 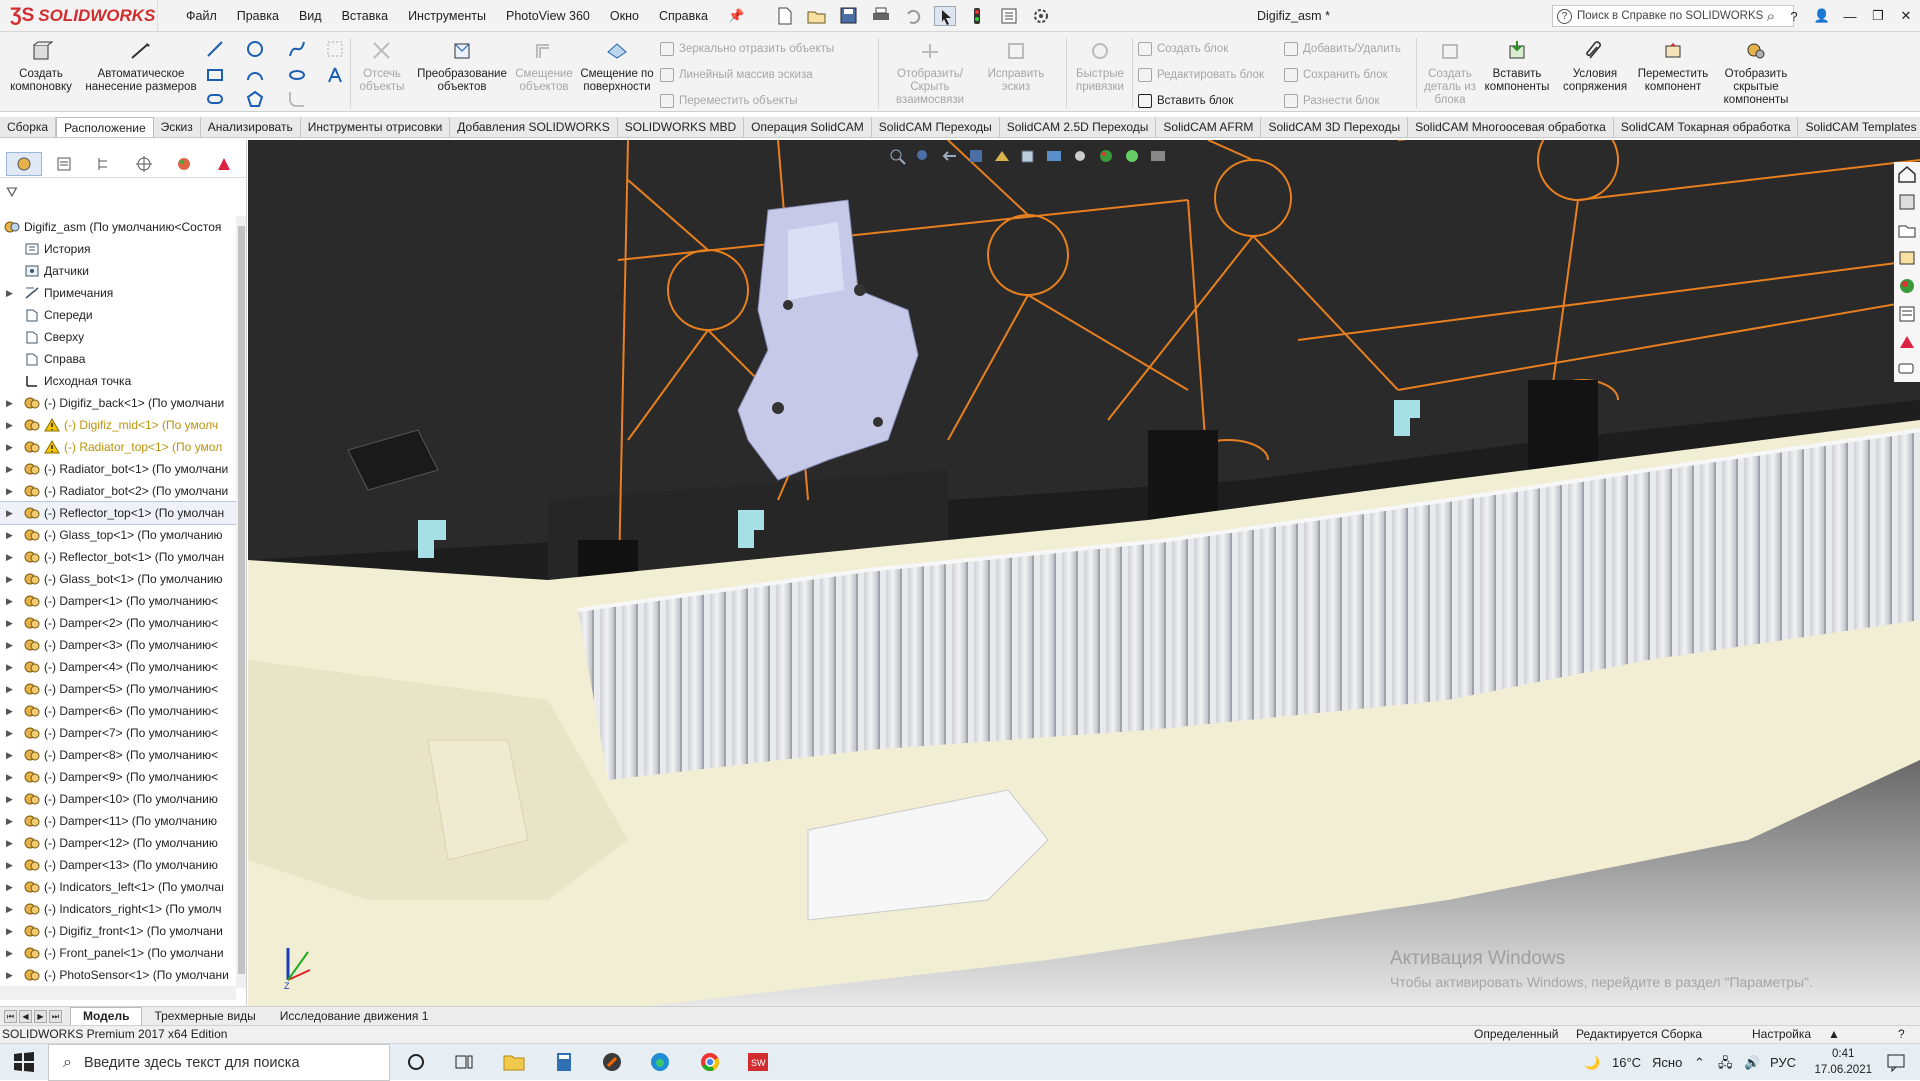 I want to click on tree-root: Digifiz_asm (По умолчанию<Состоя, so click(x=118, y=227).